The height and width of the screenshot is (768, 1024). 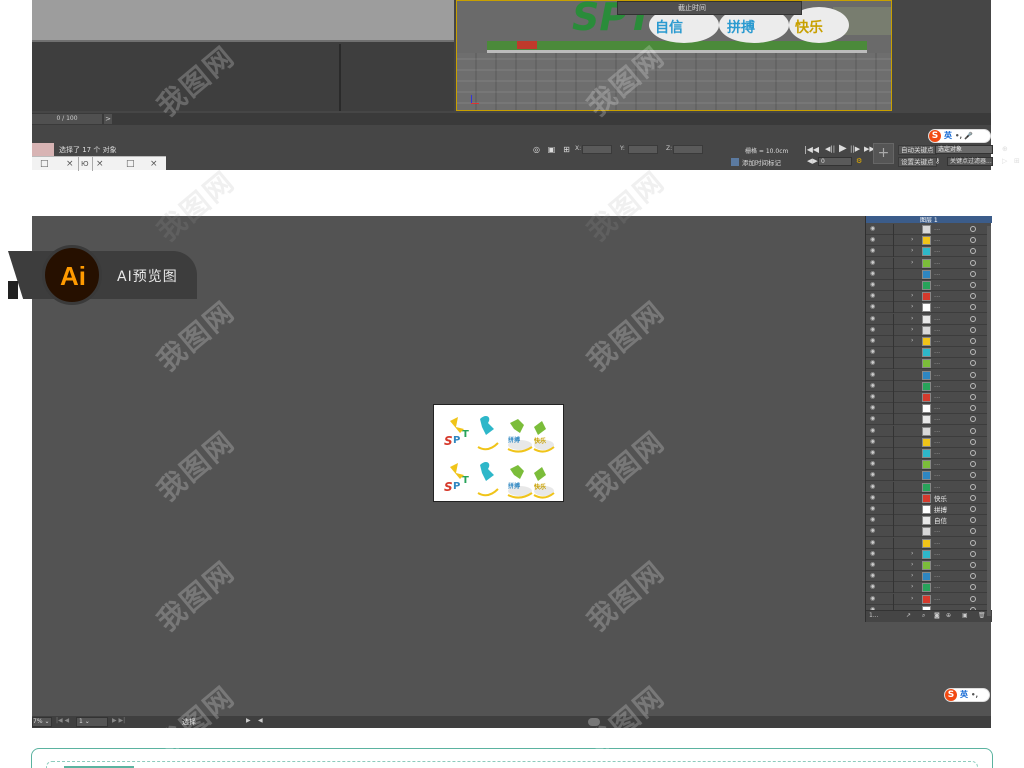 What do you see at coordinates (855, 149) in the screenshot?
I see `next-frame-icon: ||▶` at bounding box center [855, 149].